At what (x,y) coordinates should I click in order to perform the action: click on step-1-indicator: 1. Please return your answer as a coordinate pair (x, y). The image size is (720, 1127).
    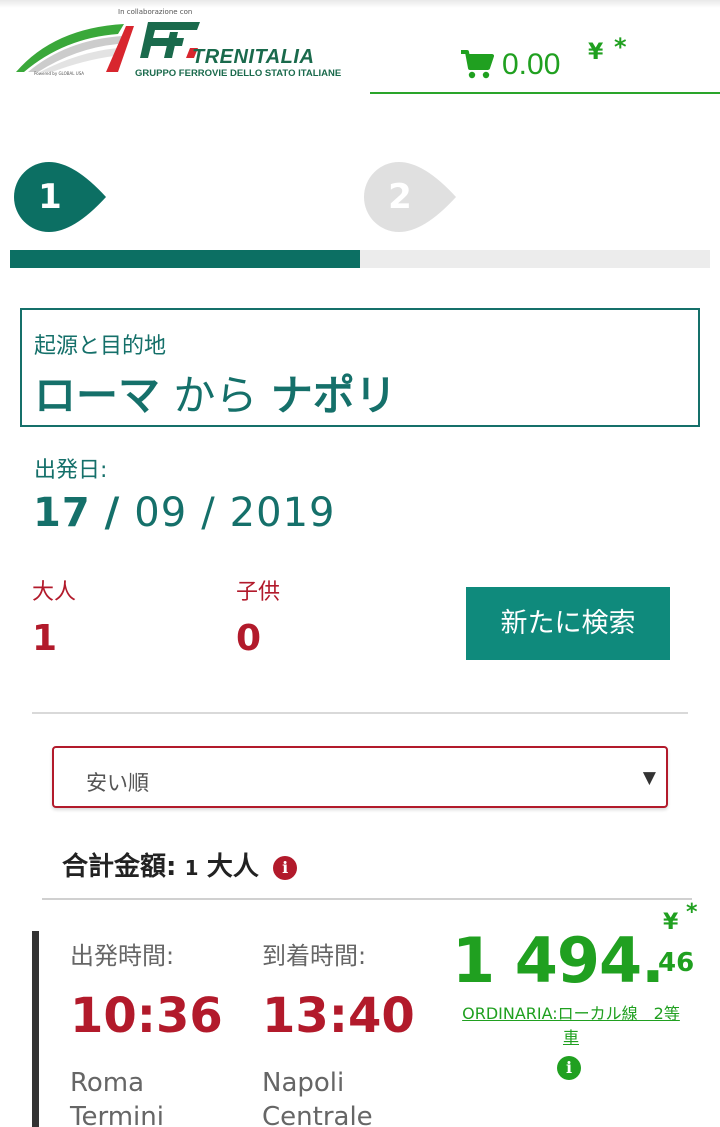
    Looking at the image, I should click on (62, 197).